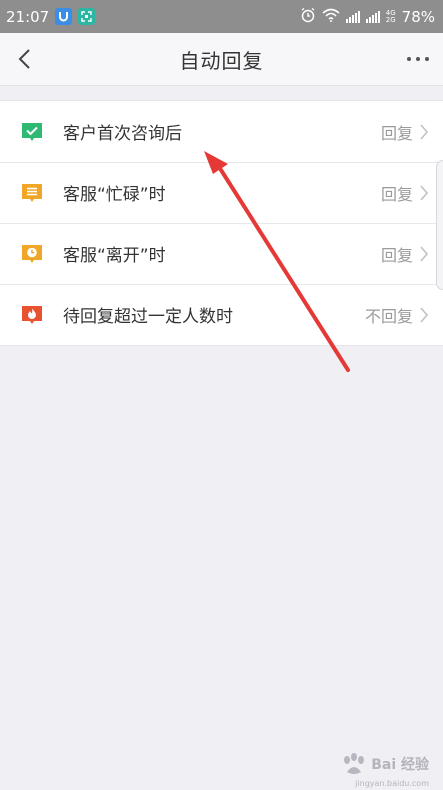 The image size is (443, 790). Describe the element at coordinates (87, 16) in the screenshot. I see `scan-app-icon` at that location.